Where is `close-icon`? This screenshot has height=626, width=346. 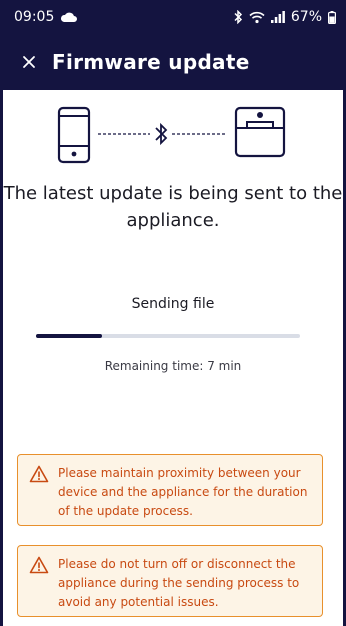 close-icon is located at coordinates (29, 62).